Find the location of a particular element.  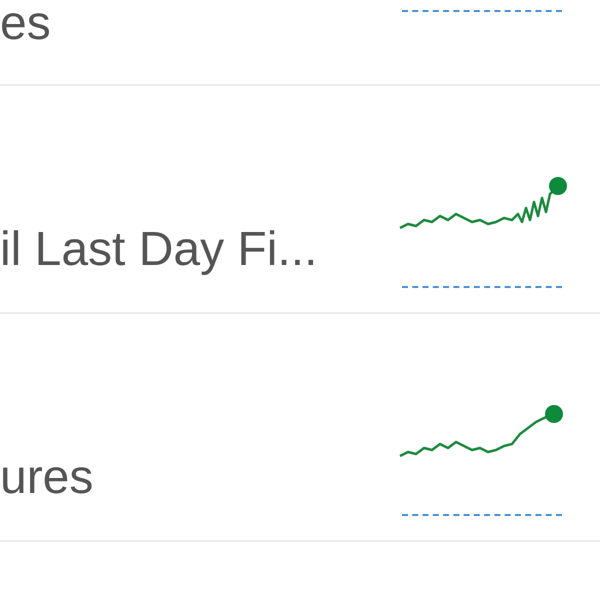

instrument-name: es is located at coordinates (25, 24).